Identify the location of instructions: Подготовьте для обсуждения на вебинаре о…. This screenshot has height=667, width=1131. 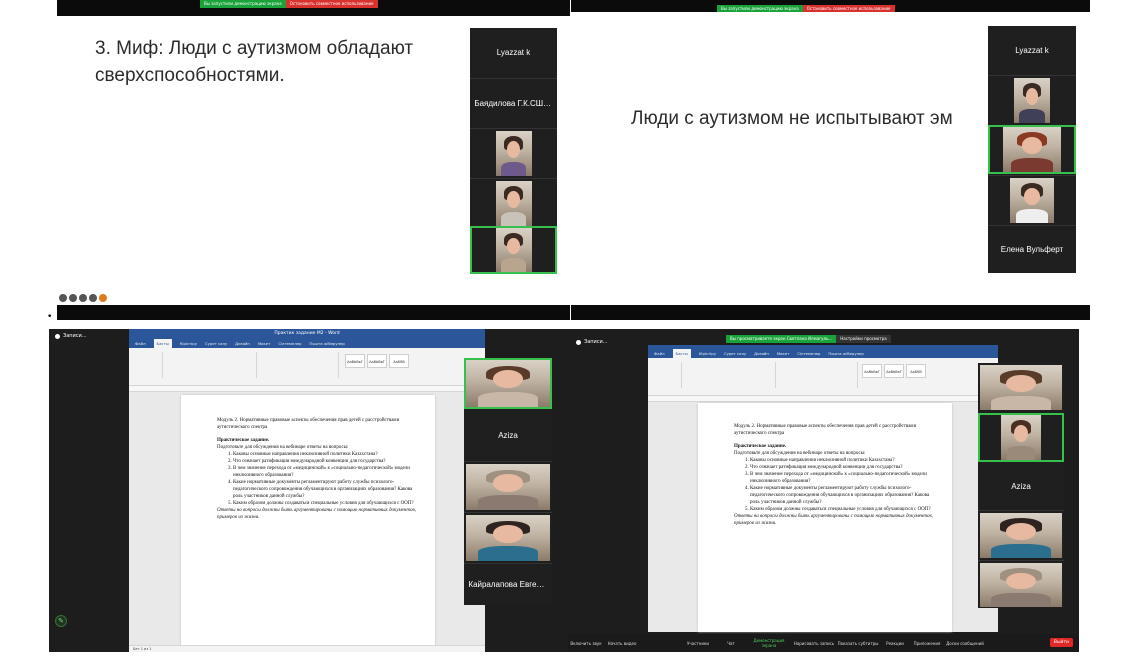
(800, 453).